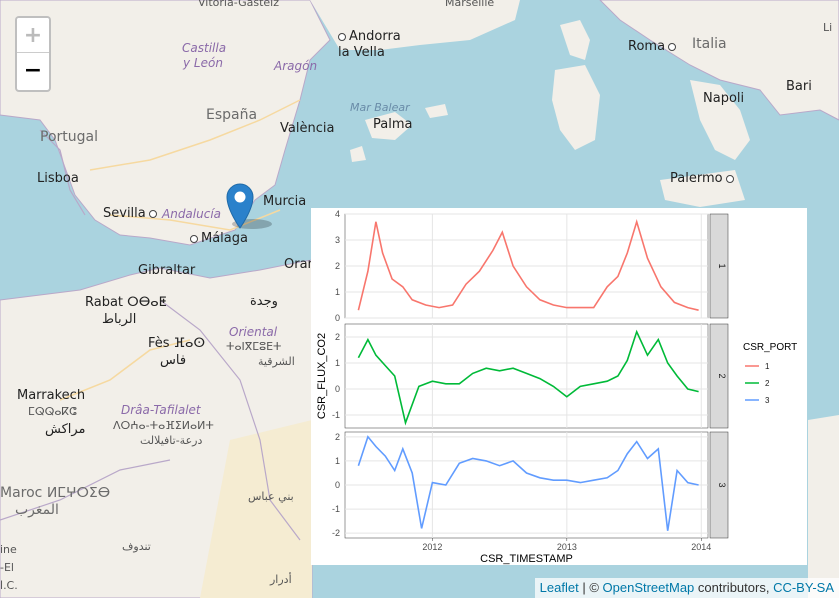 The height and width of the screenshot is (598, 839). Describe the element at coordinates (567, 547) in the screenshot. I see `x-tick-label: 2013` at that location.